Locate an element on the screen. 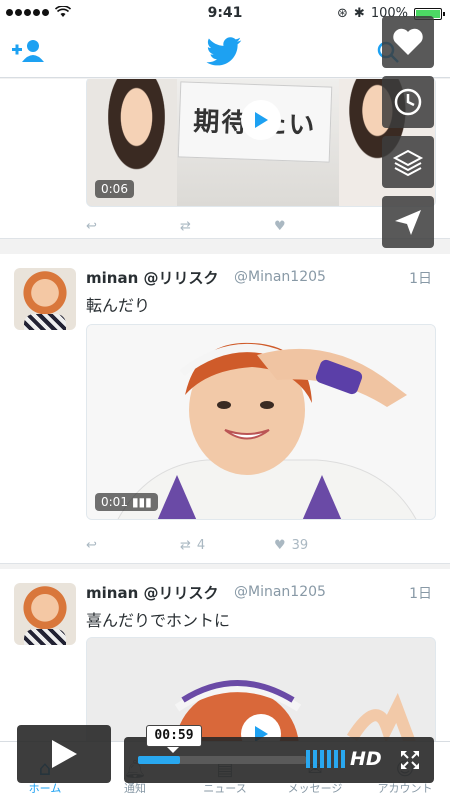  floating-history-button is located at coordinates (408, 102).